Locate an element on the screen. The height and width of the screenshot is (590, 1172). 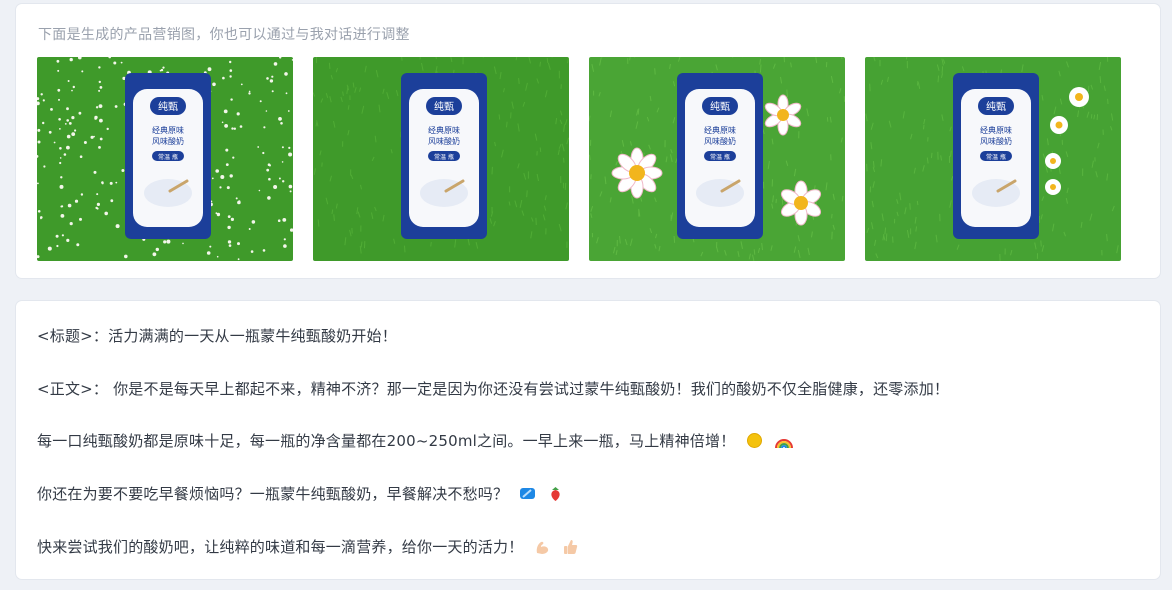
small-daisy is located at coordinates (1079, 97).